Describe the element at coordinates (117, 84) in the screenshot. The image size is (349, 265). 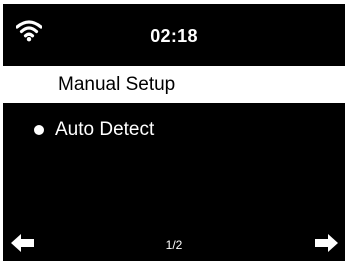
I see `menu-item-label: Manual Setup` at that location.